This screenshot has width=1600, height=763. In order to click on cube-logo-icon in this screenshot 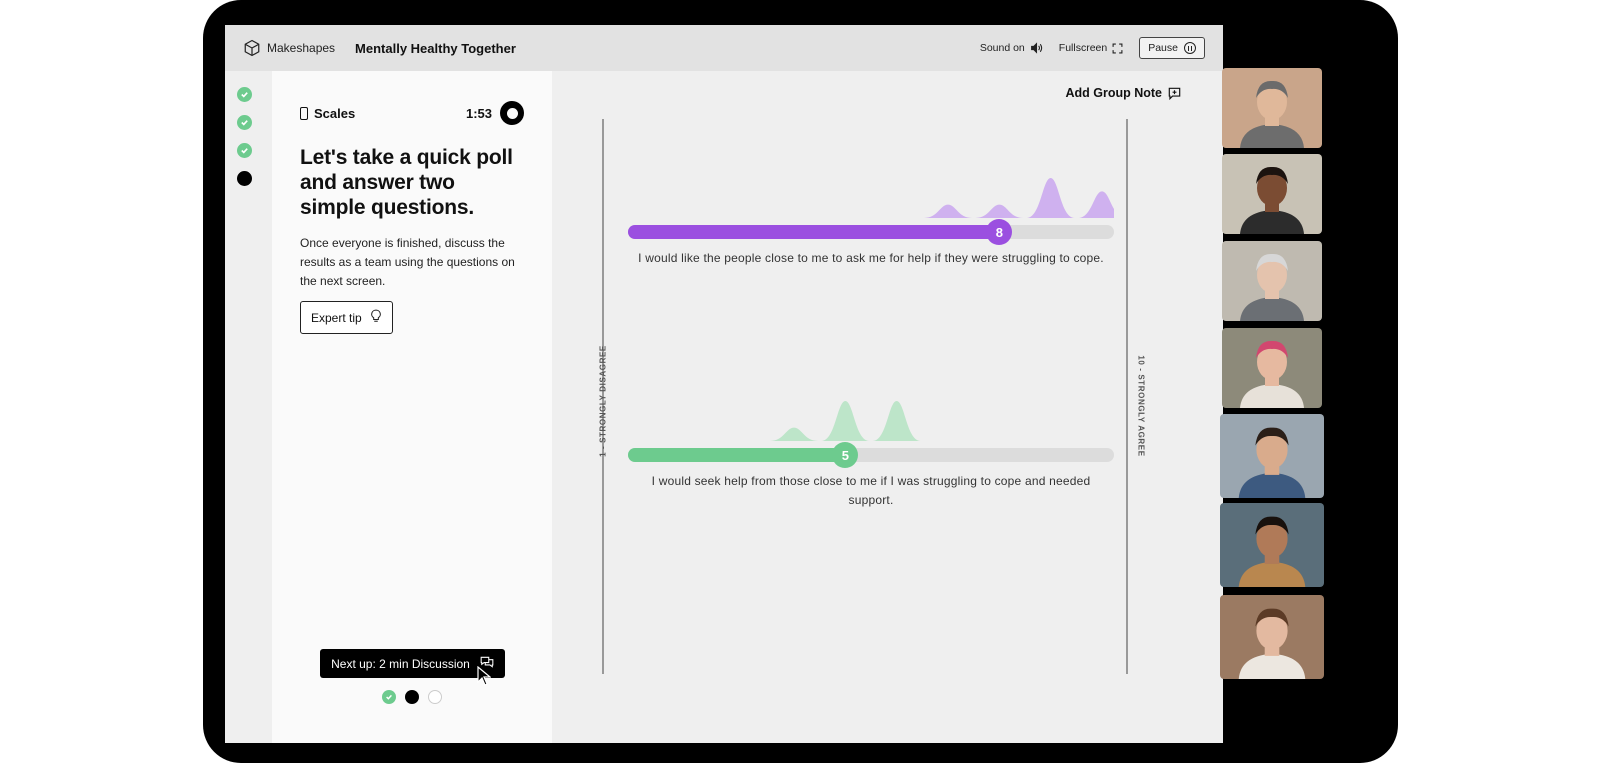, I will do `click(252, 48)`.